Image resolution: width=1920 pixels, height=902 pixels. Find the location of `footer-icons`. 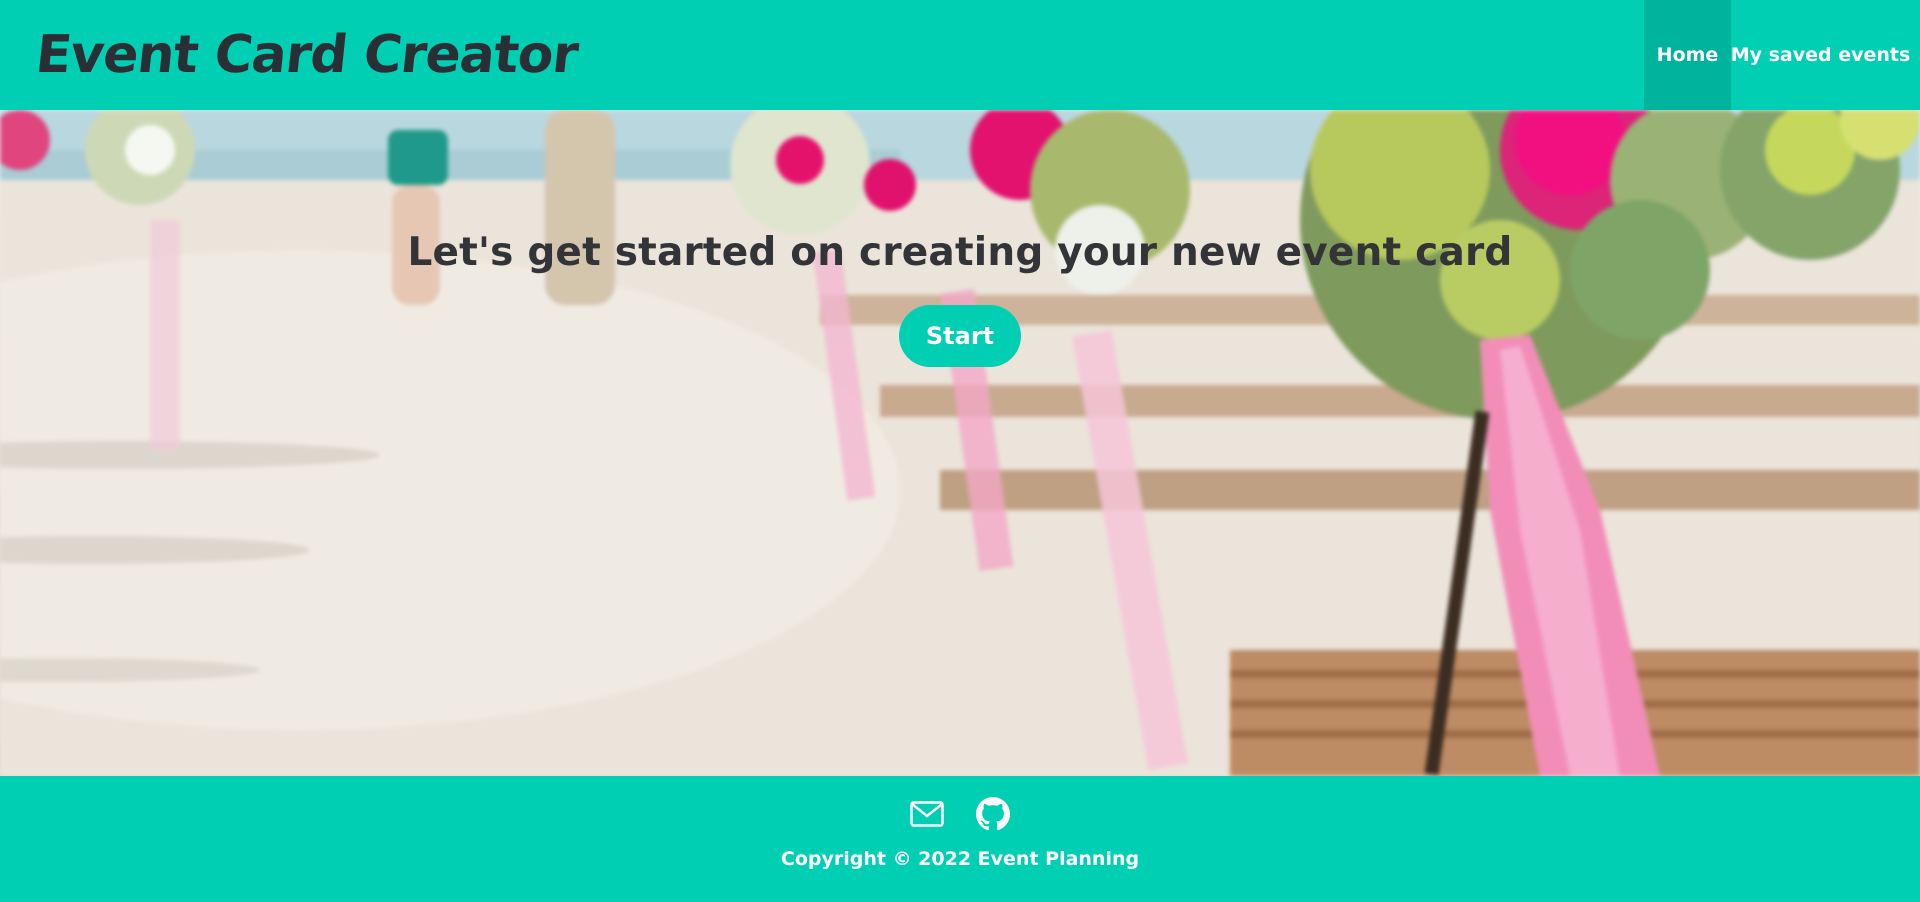

footer-icons is located at coordinates (960, 814).